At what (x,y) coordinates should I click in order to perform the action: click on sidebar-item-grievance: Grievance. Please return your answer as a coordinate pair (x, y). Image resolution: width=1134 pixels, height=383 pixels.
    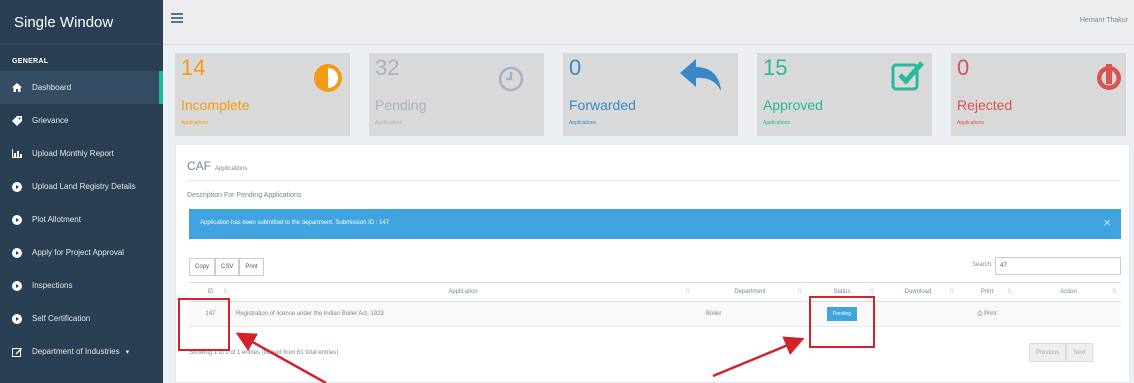
    Looking at the image, I should click on (81, 120).